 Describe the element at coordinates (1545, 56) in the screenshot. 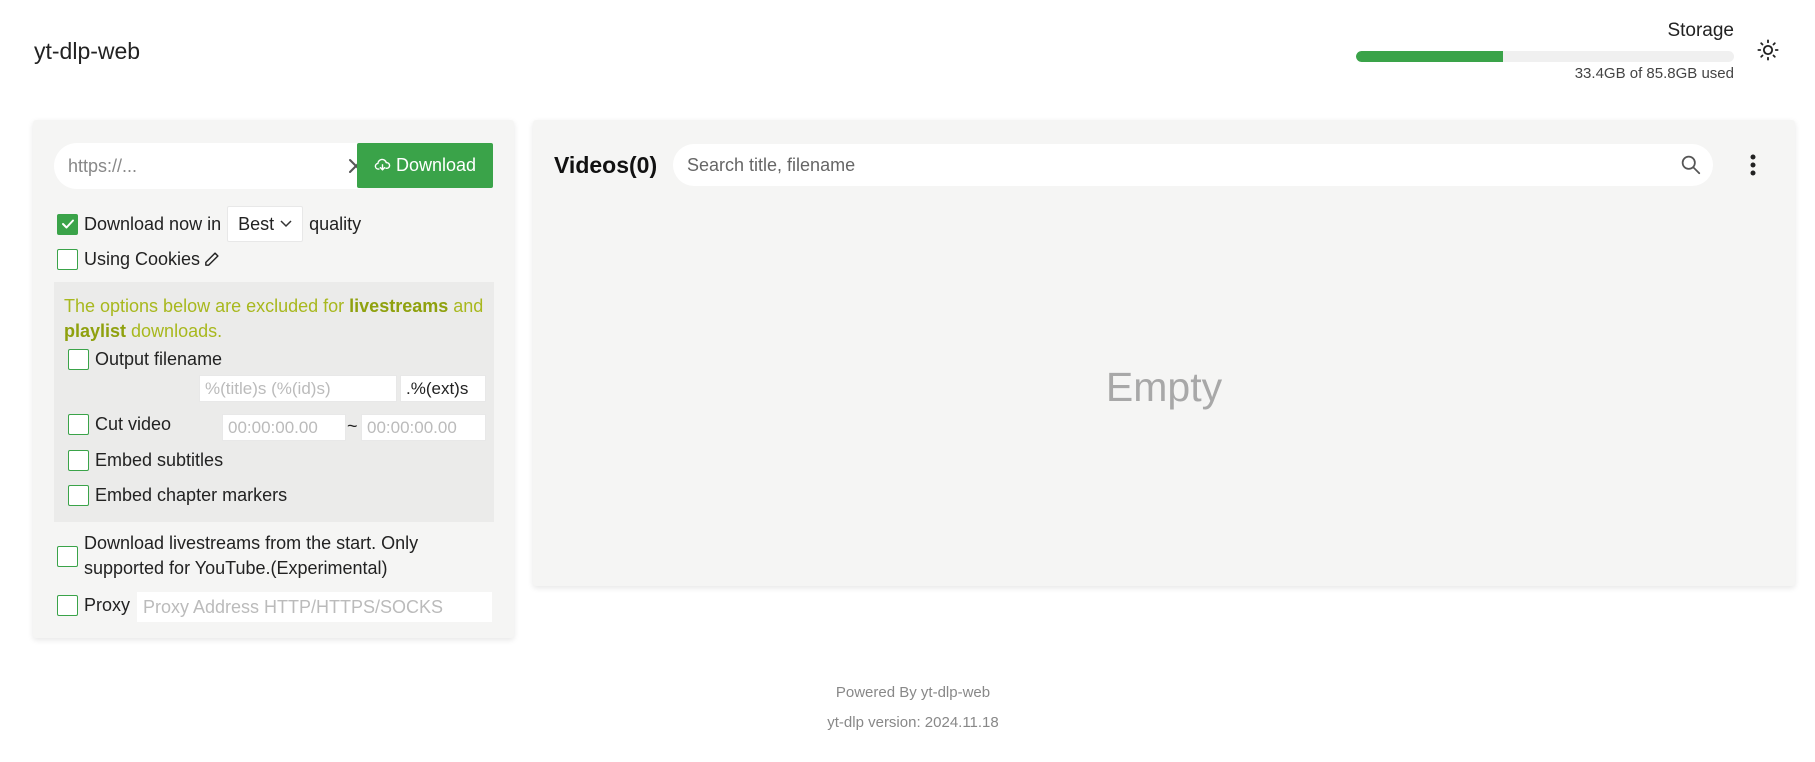

I see `storage-bar` at that location.